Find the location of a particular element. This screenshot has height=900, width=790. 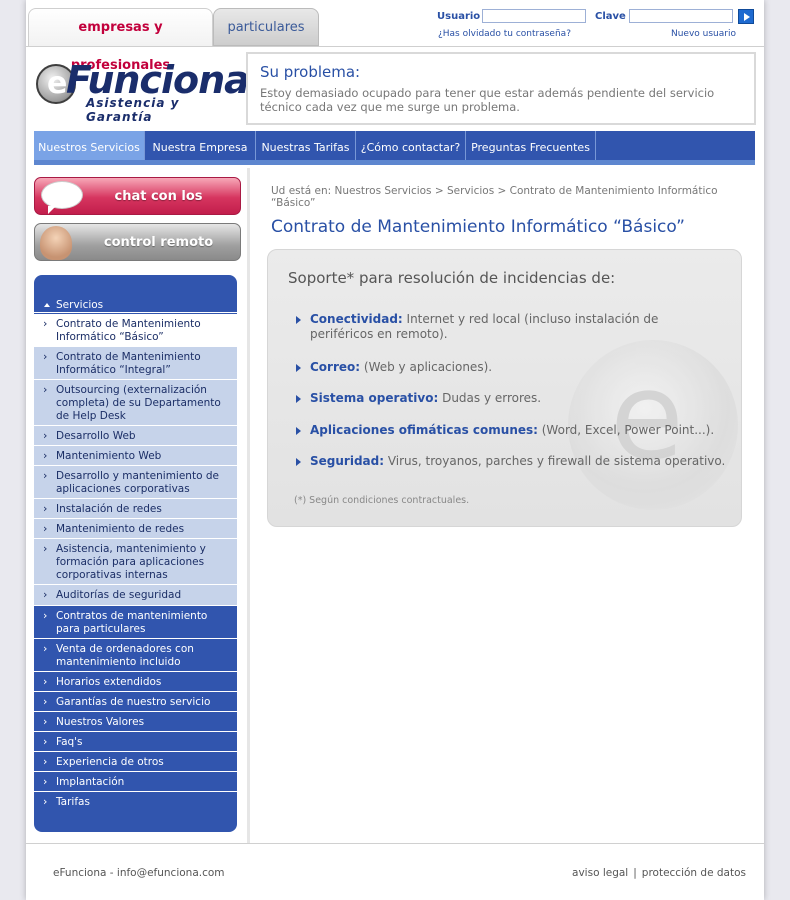

password-label: Clave is located at coordinates (610, 16).